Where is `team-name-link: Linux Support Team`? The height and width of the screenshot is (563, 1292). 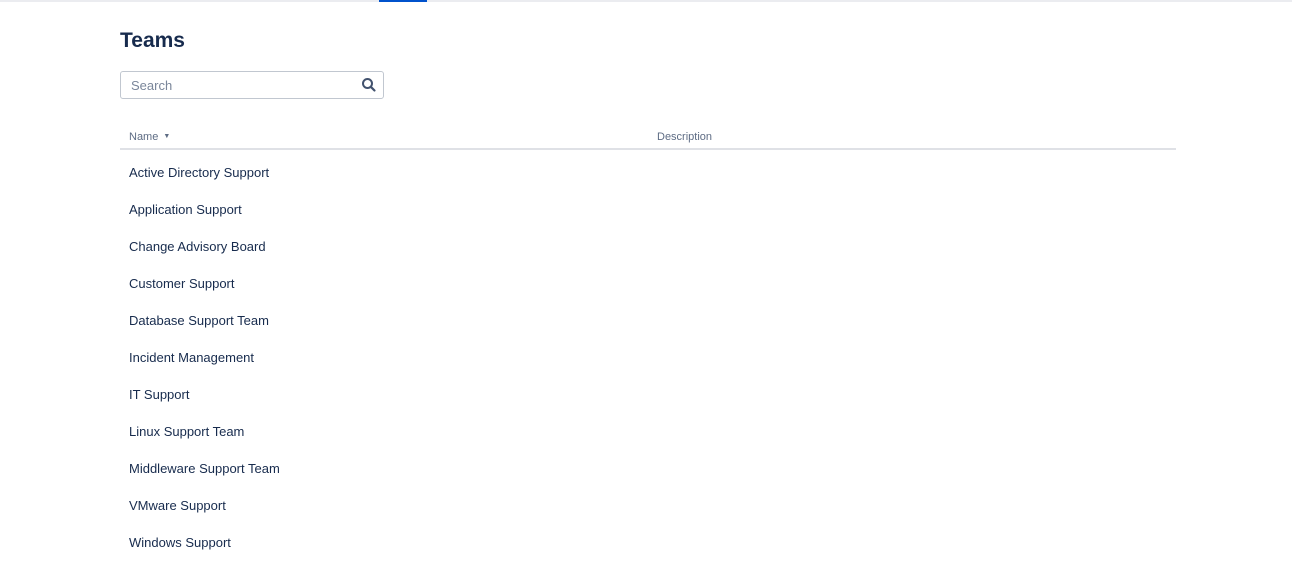 team-name-link: Linux Support Team is located at coordinates (186, 431).